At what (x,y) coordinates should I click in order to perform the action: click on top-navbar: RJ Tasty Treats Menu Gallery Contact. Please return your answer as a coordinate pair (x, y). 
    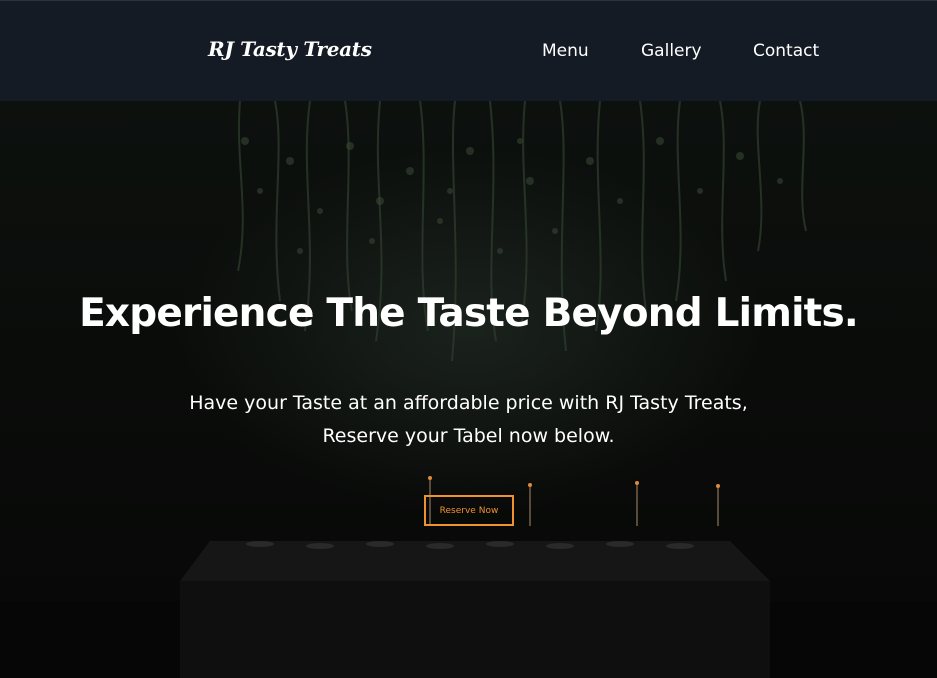
    Looking at the image, I should click on (468, 50).